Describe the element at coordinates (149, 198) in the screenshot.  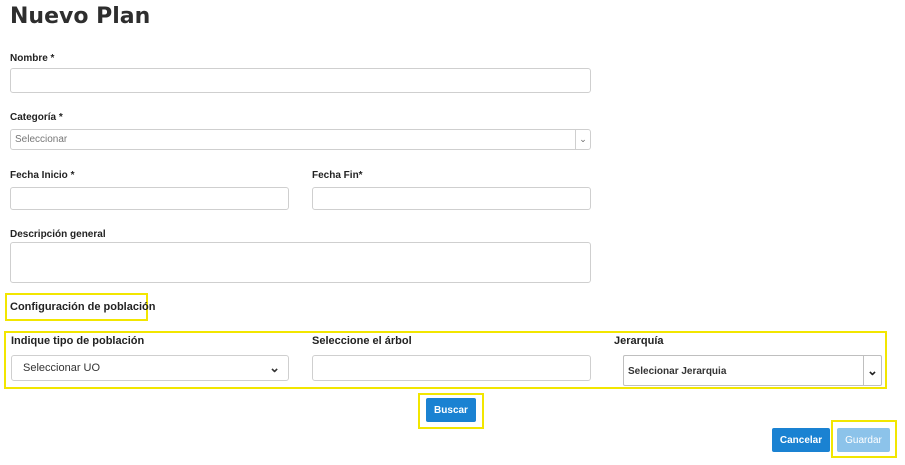
I see `fecha-inicio-input` at that location.